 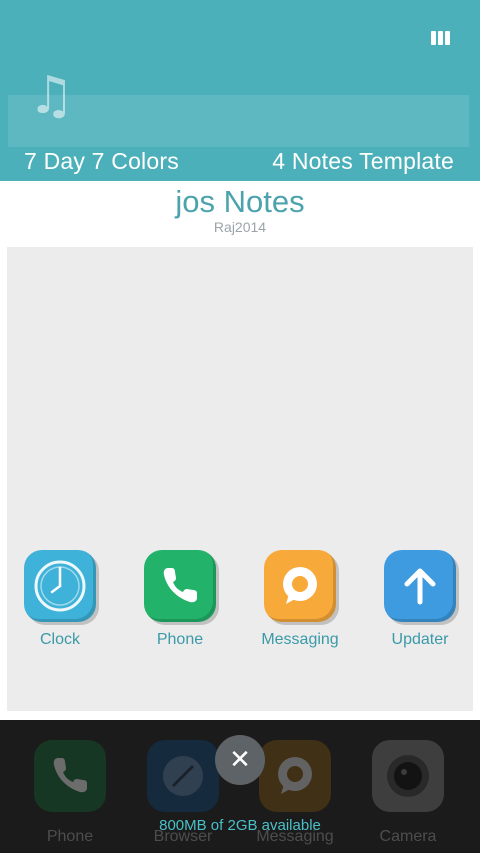 I want to click on page-title: jos Notes, so click(x=240, y=201).